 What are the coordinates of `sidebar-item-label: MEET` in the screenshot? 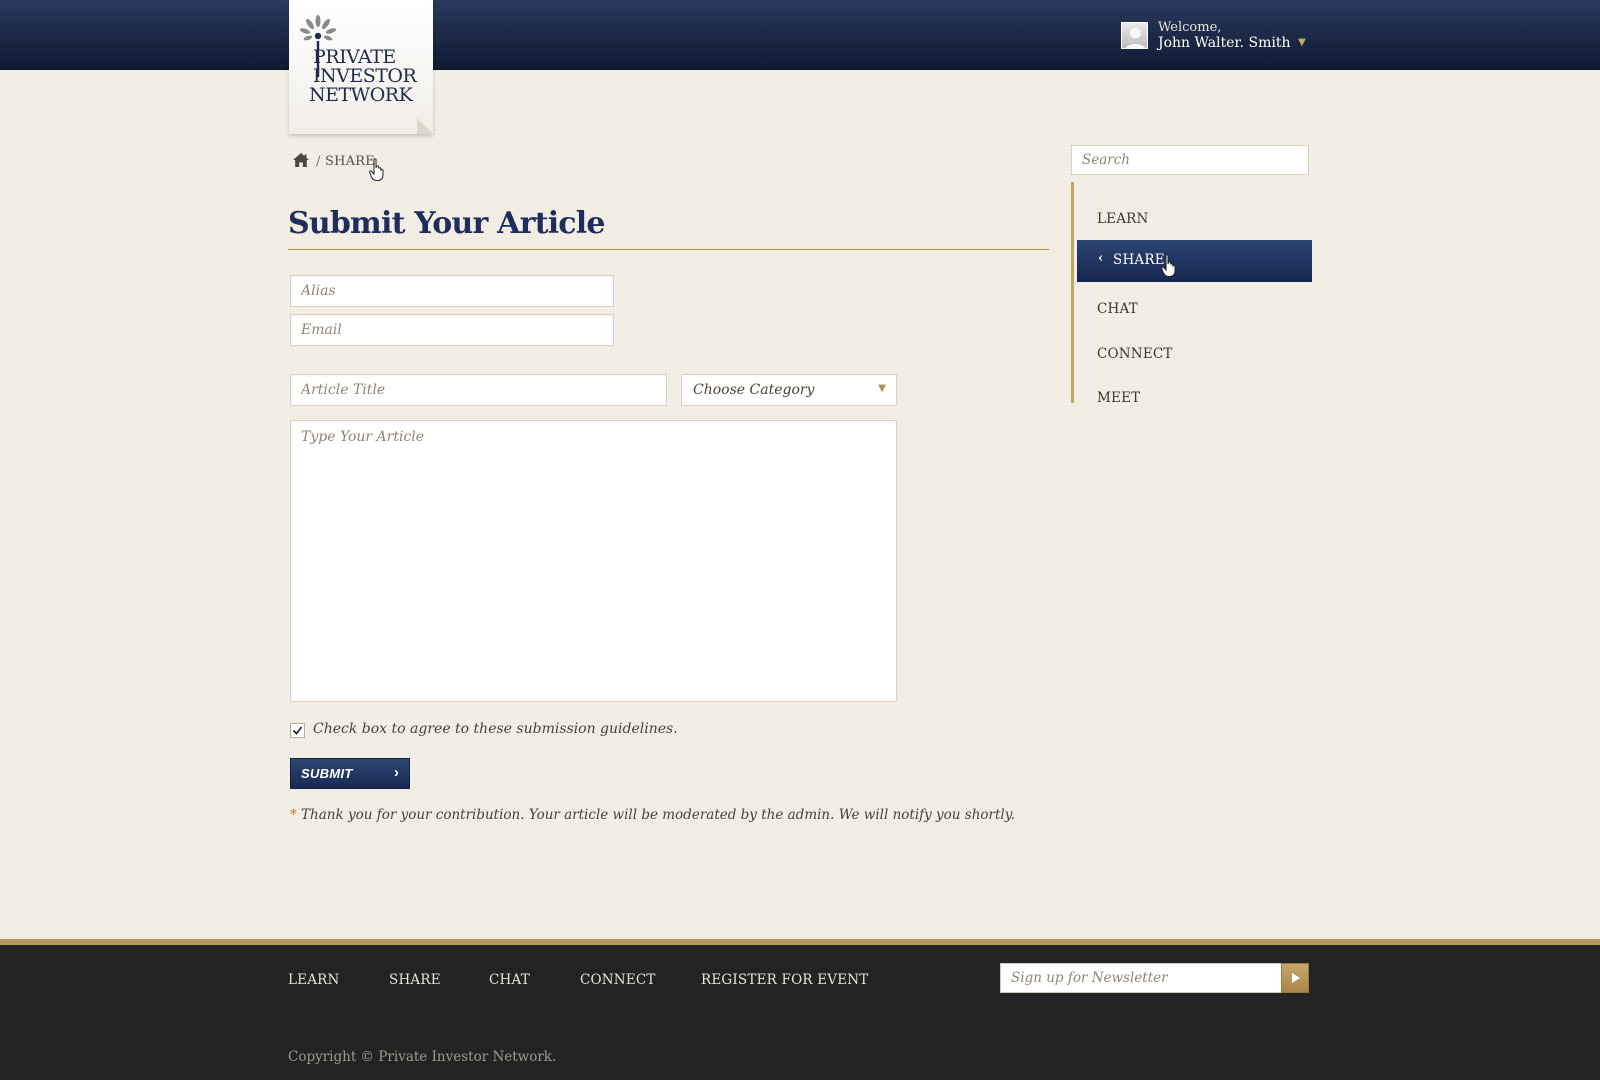 It's located at (1119, 398).